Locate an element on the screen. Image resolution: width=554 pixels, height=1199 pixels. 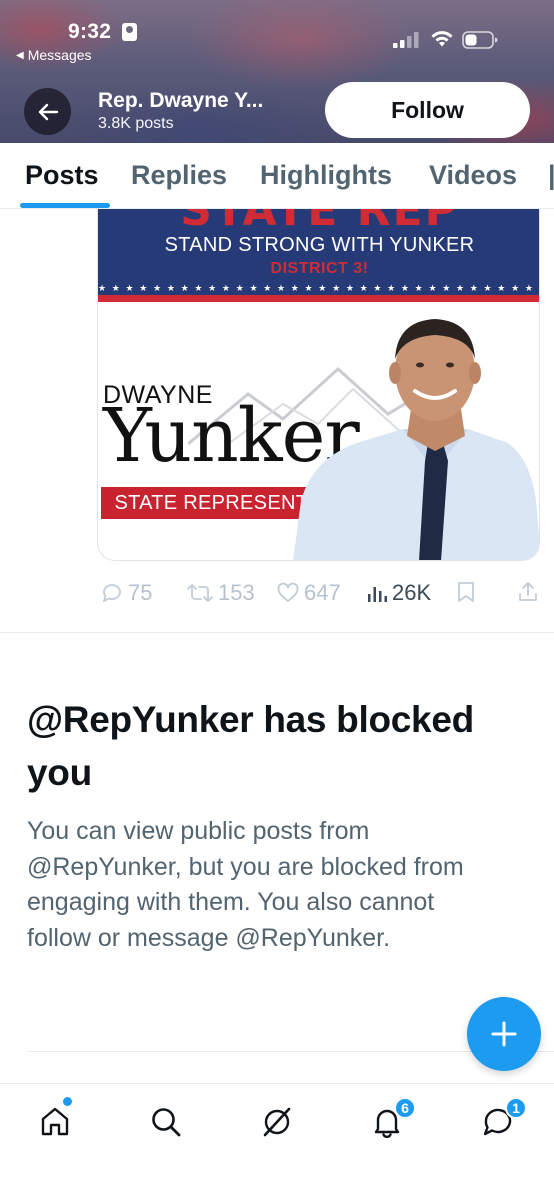
share-icon is located at coordinates (528, 591).